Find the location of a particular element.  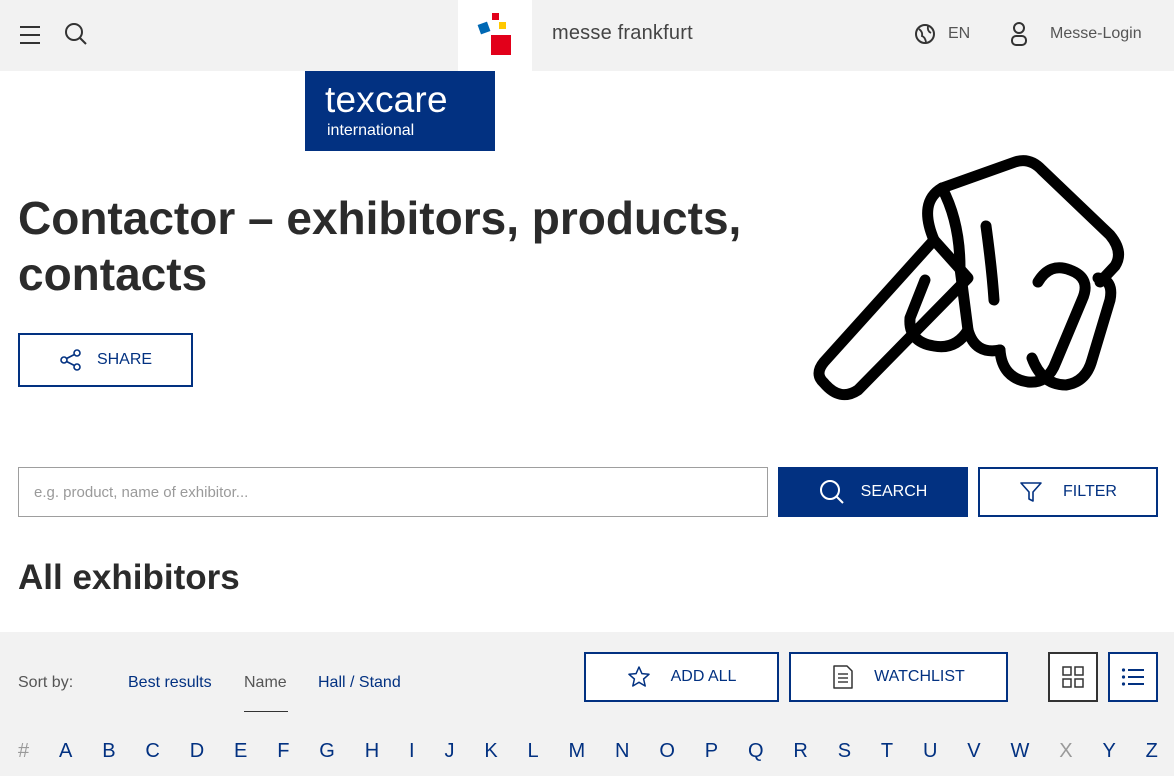

hamburger-menu-icon is located at coordinates (31, 35).